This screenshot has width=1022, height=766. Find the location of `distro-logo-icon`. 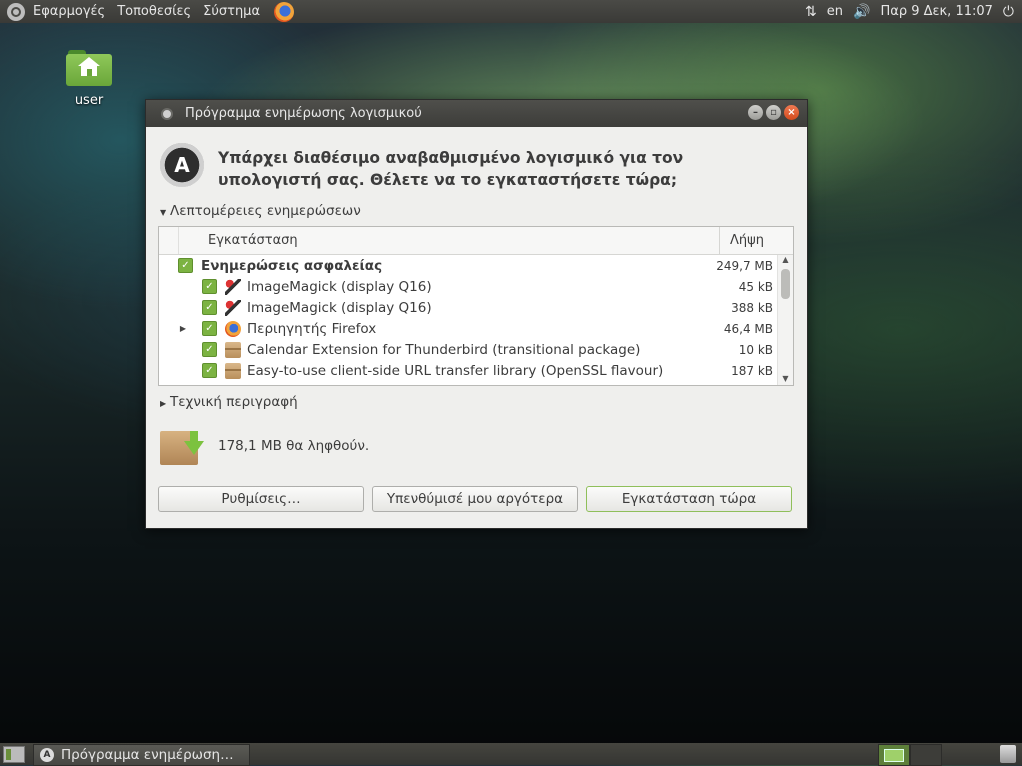

distro-logo-icon is located at coordinates (16, 11).